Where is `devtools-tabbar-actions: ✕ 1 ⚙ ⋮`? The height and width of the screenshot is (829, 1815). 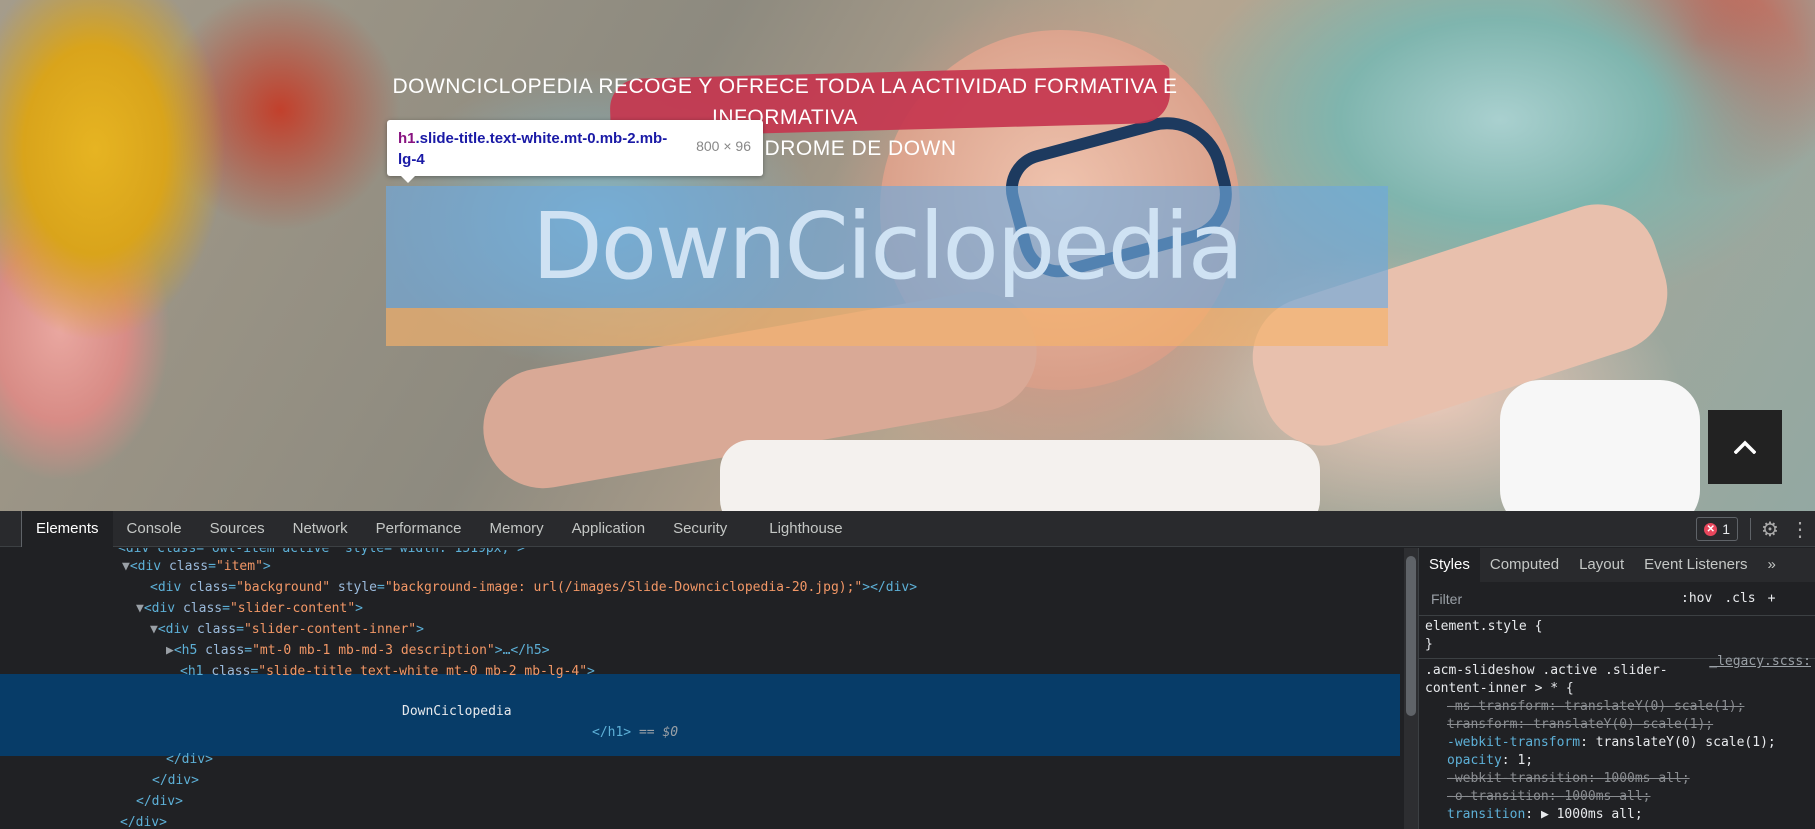
devtools-tabbar-actions: ✕ 1 ⚙ ⋮ is located at coordinates (1755, 529).